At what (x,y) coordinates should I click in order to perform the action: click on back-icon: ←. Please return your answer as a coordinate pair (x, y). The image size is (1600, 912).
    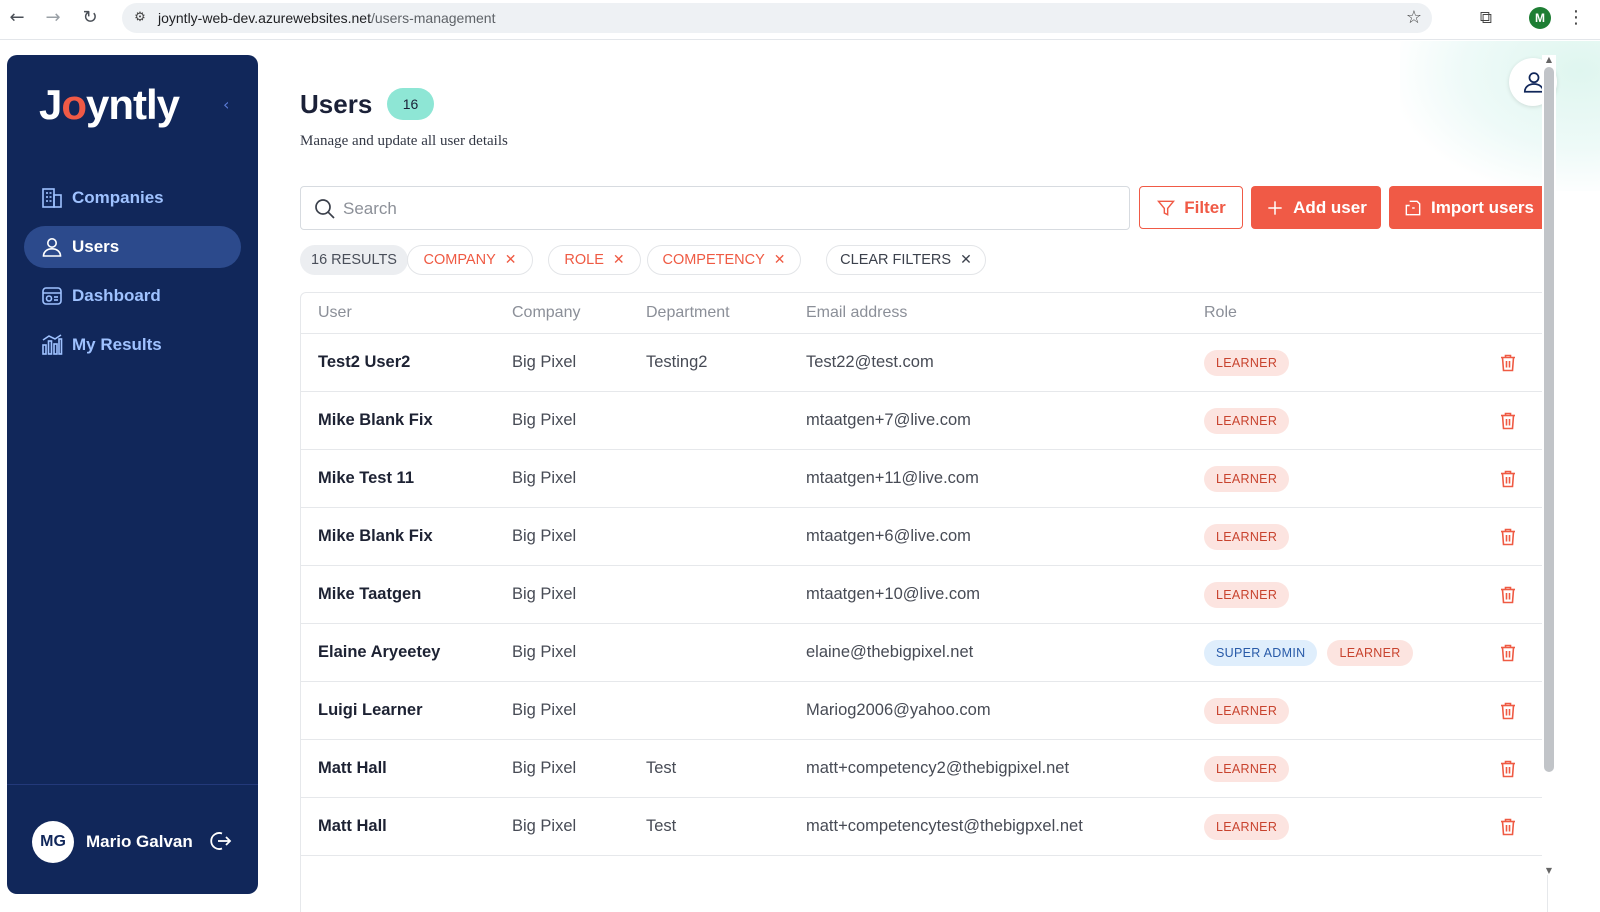
    Looking at the image, I should click on (17, 18).